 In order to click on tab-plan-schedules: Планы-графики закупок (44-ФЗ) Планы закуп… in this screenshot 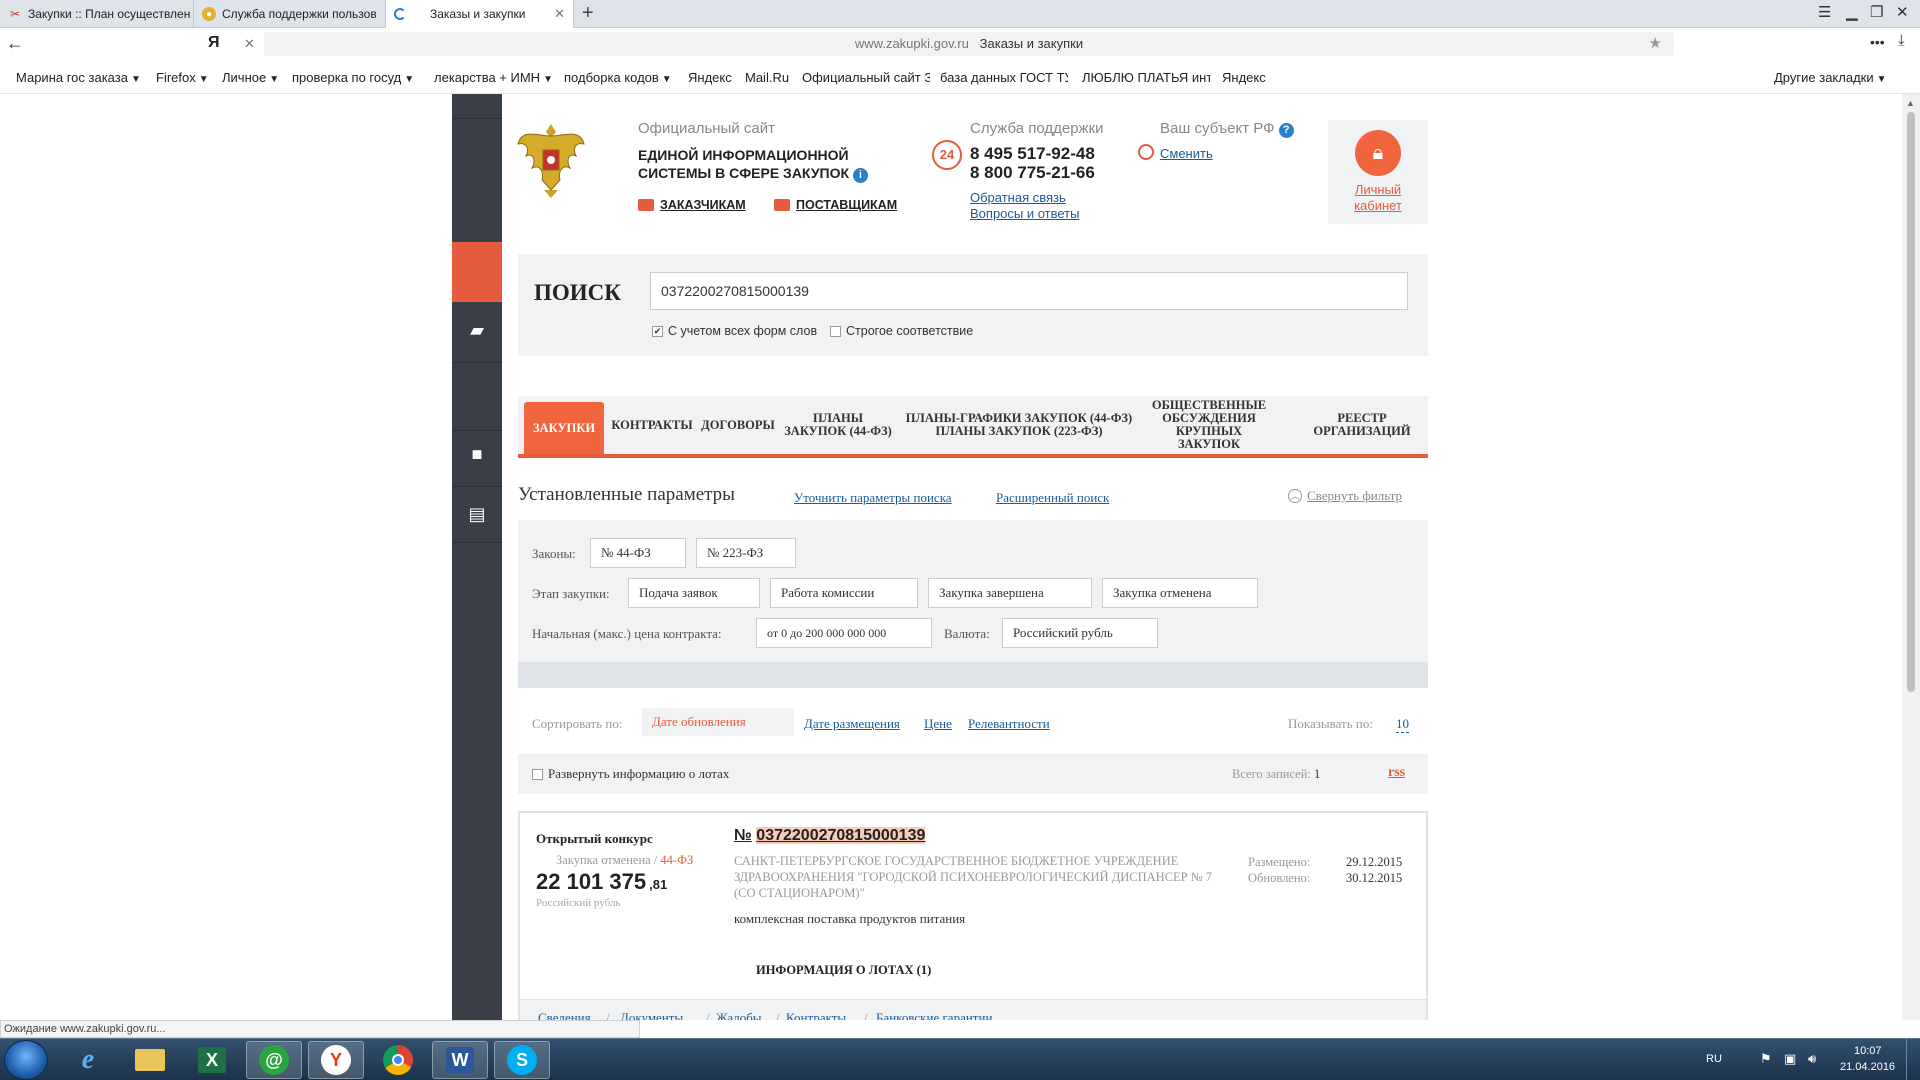, I will do `click(1019, 425)`.